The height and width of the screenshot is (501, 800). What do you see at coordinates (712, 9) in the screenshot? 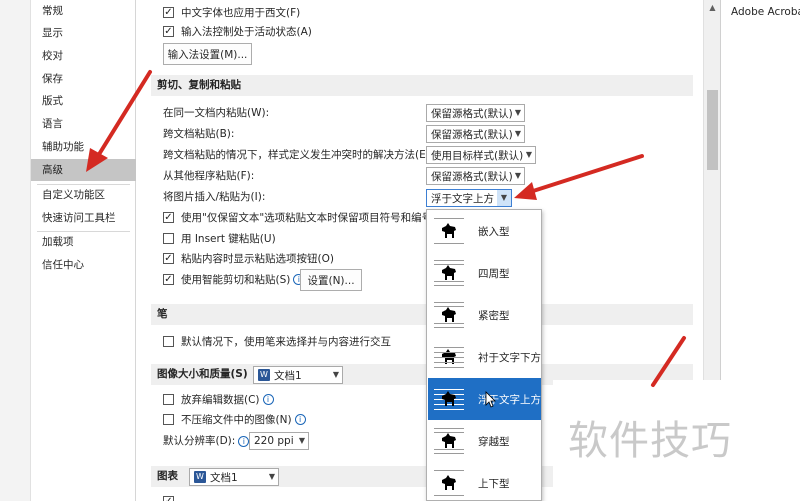
I see `scroll-up-arrow-icon: ▲` at bounding box center [712, 9].